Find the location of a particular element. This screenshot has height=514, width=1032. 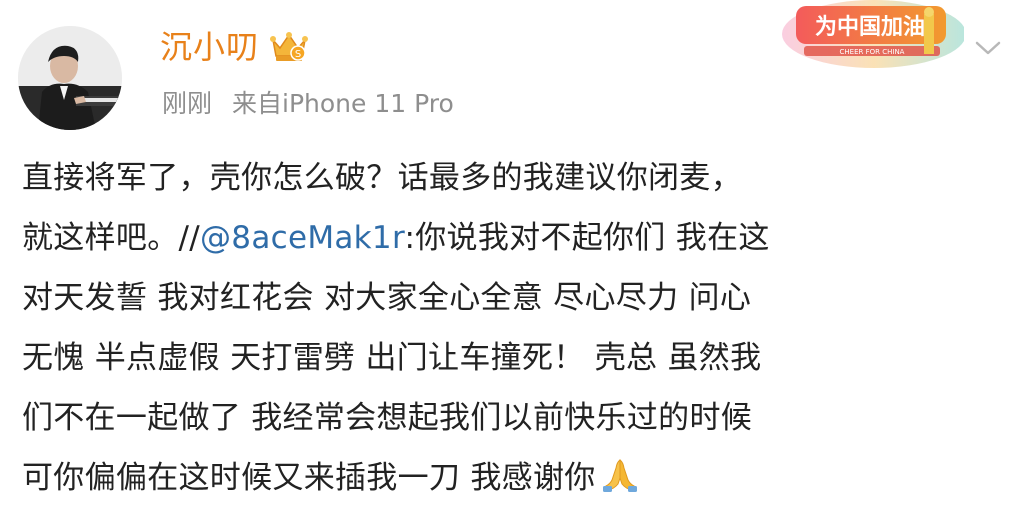

post-line: 直接将军了，壳你怎么破？话最多的我建议你闭麦， is located at coordinates (382, 178).